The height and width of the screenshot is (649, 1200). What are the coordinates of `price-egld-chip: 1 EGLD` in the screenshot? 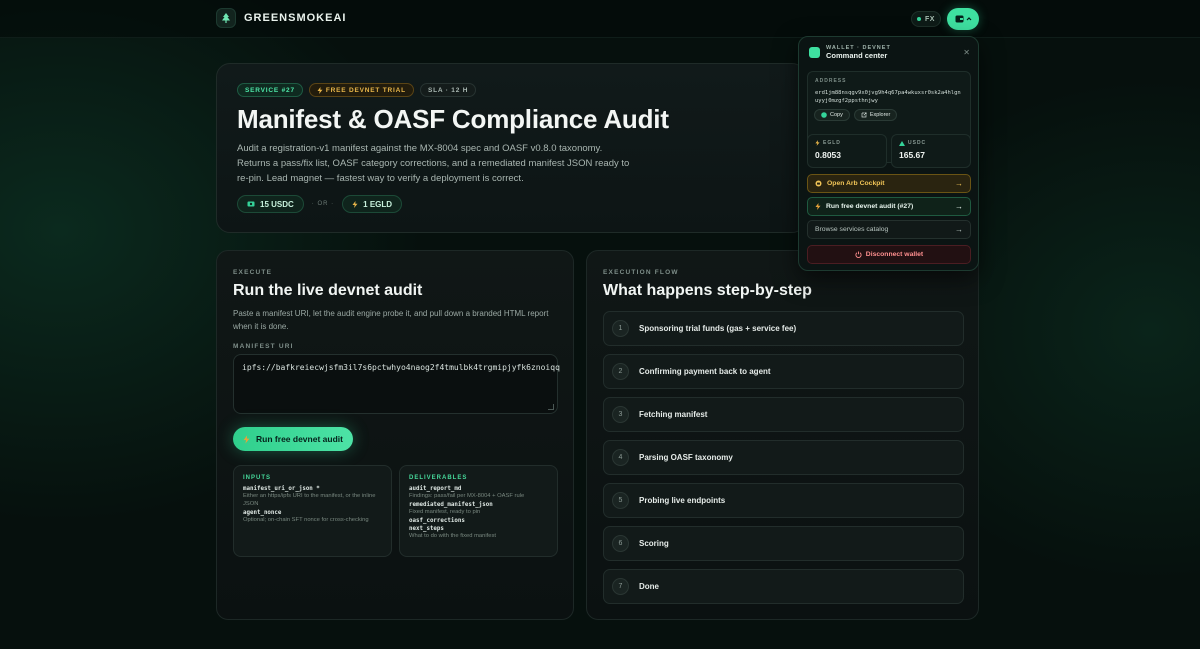 It's located at (372, 204).